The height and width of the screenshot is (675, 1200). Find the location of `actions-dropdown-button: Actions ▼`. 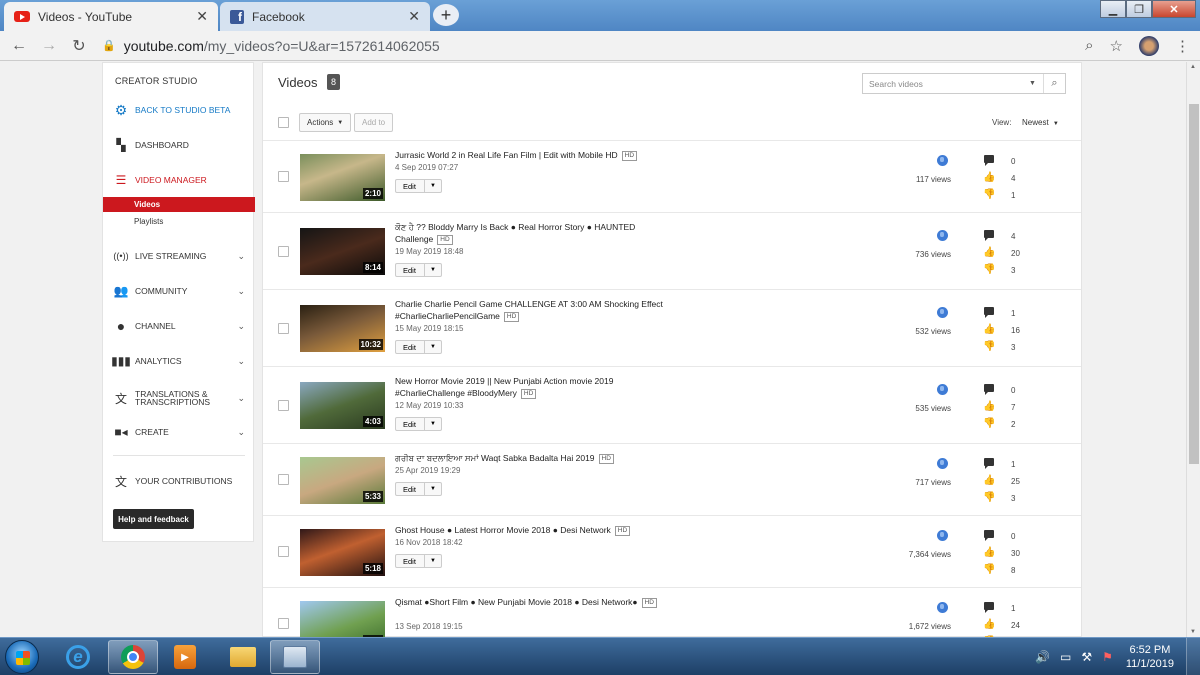

actions-dropdown-button: Actions ▼ is located at coordinates (325, 122).